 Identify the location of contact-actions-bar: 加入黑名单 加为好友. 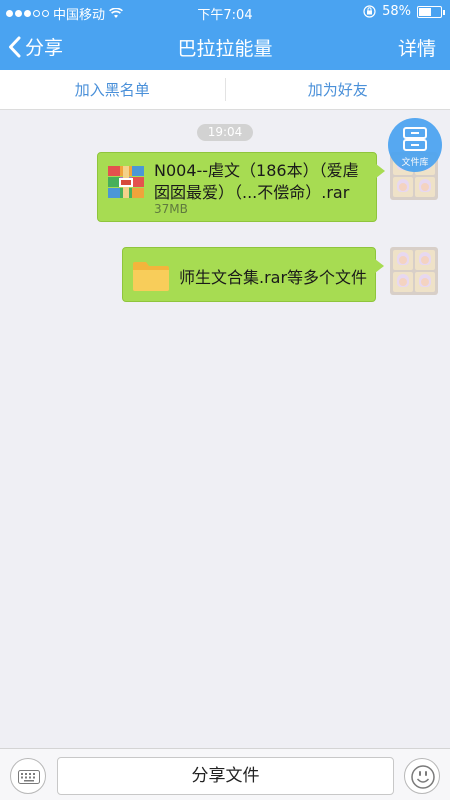
(225, 90).